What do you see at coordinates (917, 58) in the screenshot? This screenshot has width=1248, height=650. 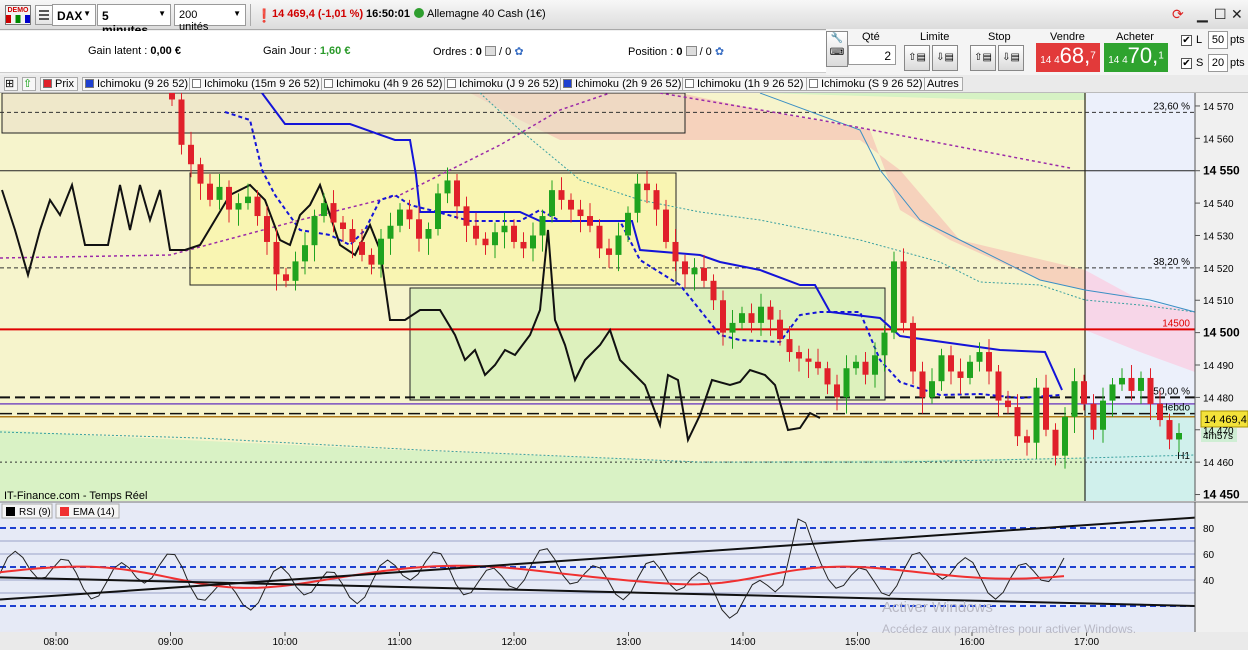 I see `buy-limit-button: ⇧▤` at bounding box center [917, 58].